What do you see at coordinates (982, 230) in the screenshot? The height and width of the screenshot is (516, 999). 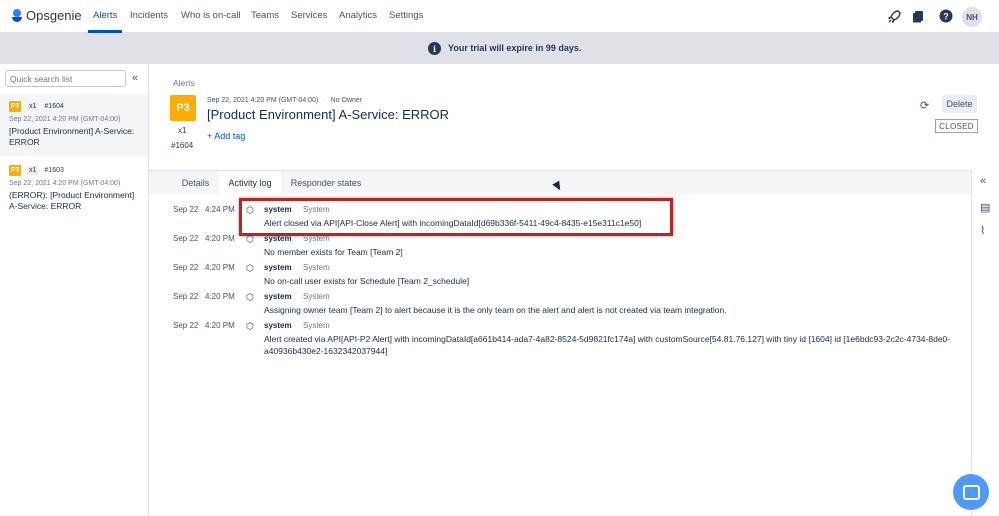 I see `attachment-icon: ⌇` at bounding box center [982, 230].